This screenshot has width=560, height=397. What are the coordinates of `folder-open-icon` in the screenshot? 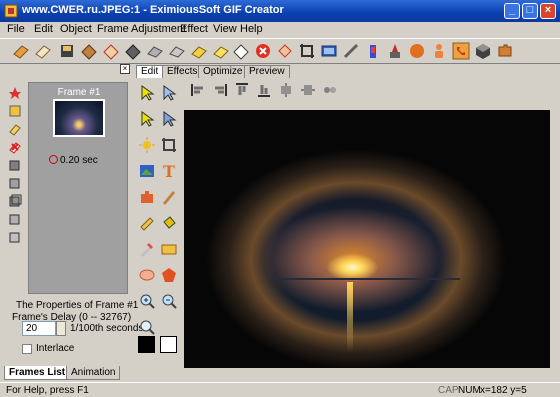 It's located at (221, 51).